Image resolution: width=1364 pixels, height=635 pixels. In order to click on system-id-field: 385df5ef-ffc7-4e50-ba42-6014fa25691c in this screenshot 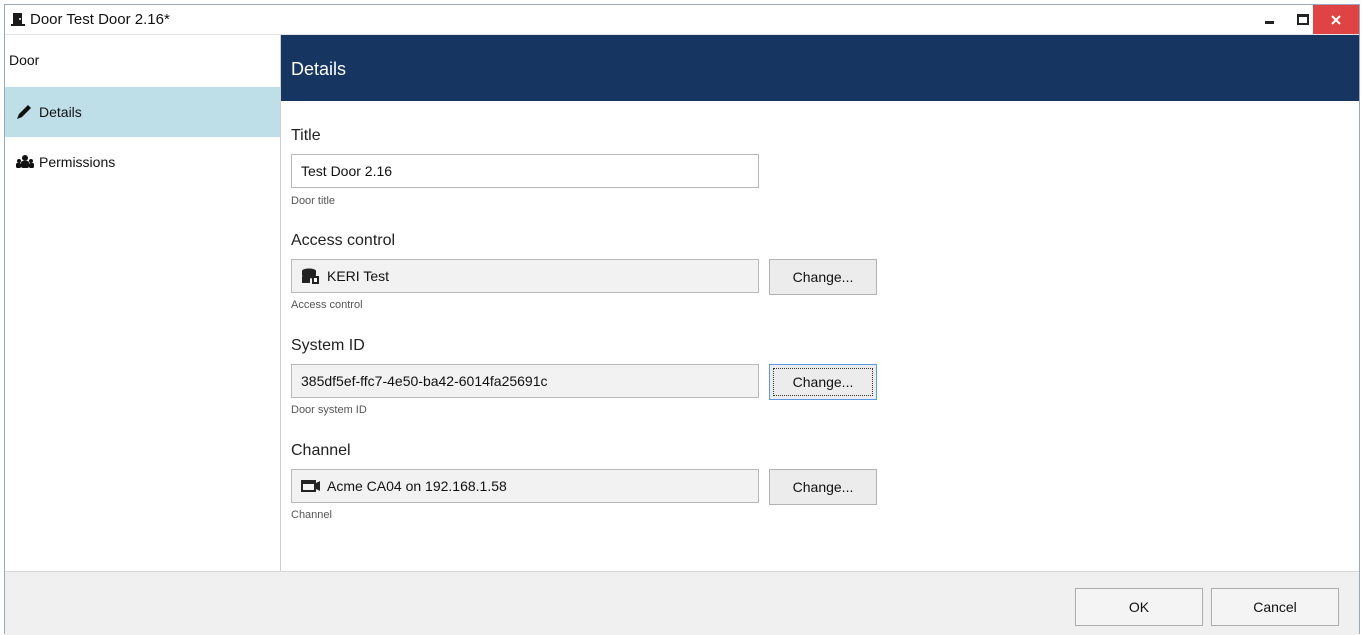, I will do `click(525, 381)`.